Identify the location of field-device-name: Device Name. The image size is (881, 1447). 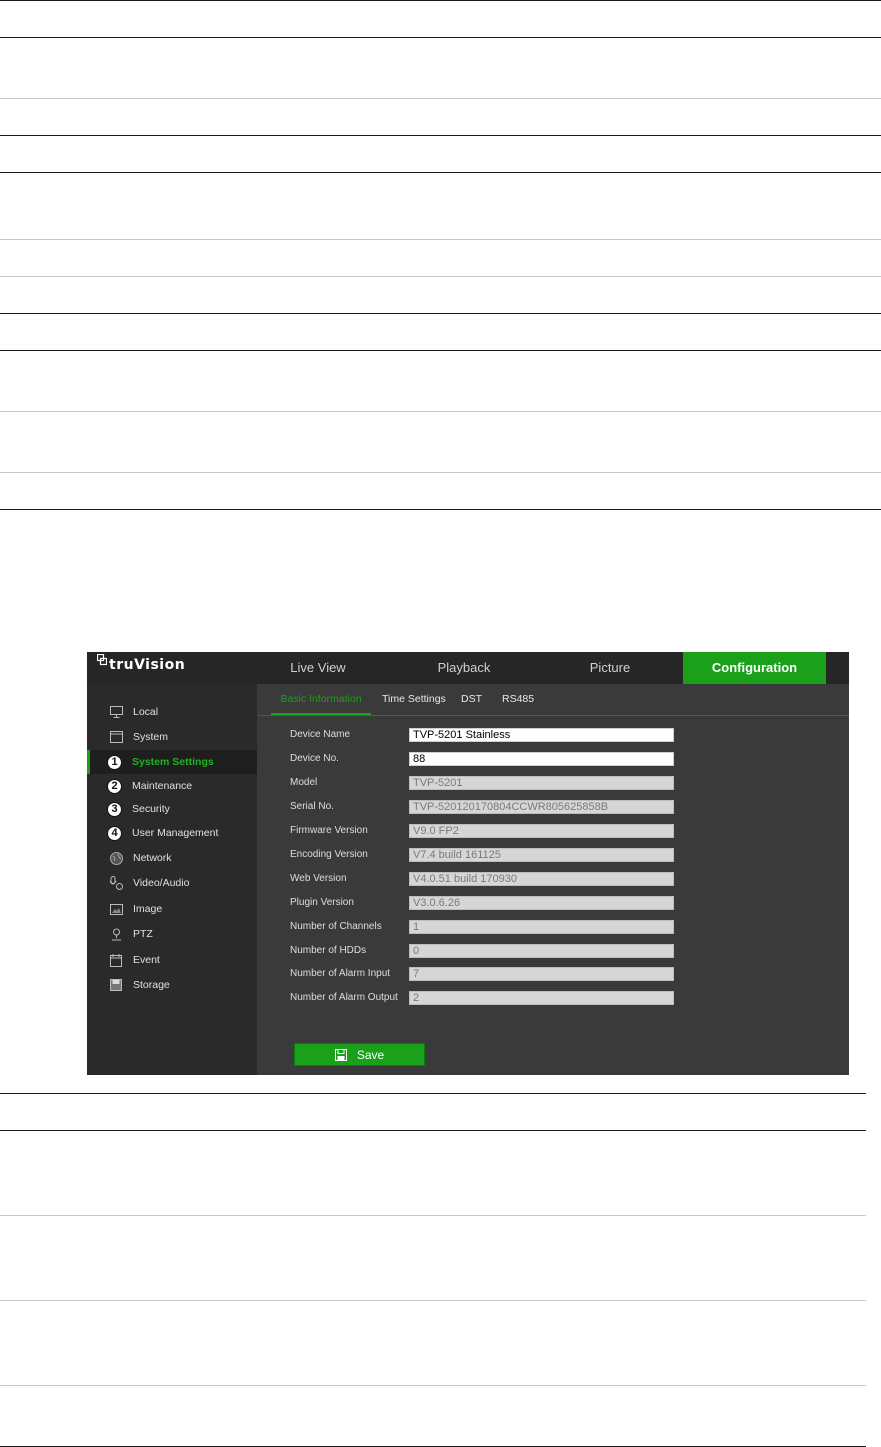
(490, 736).